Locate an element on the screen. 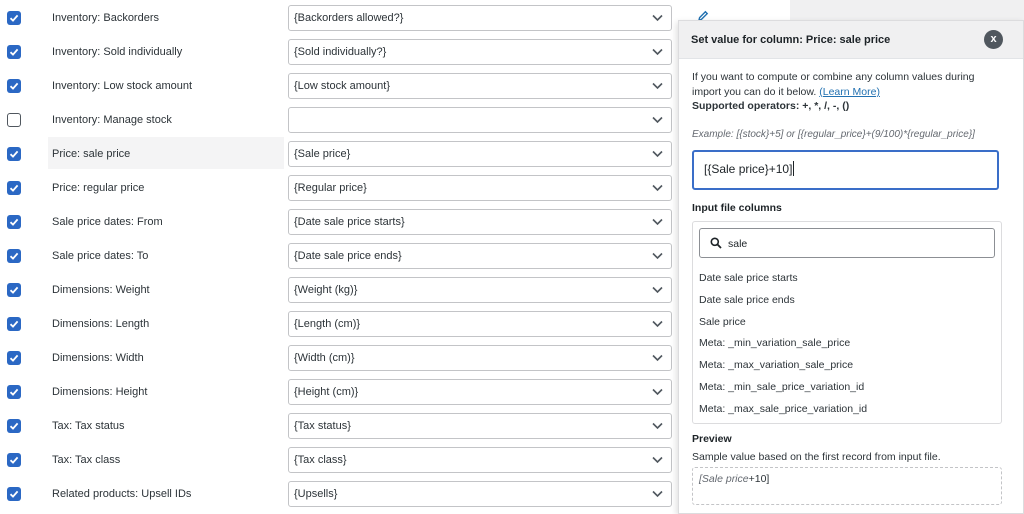 The image size is (1024, 514). select-value: {Sale price} is located at coordinates (322, 154).